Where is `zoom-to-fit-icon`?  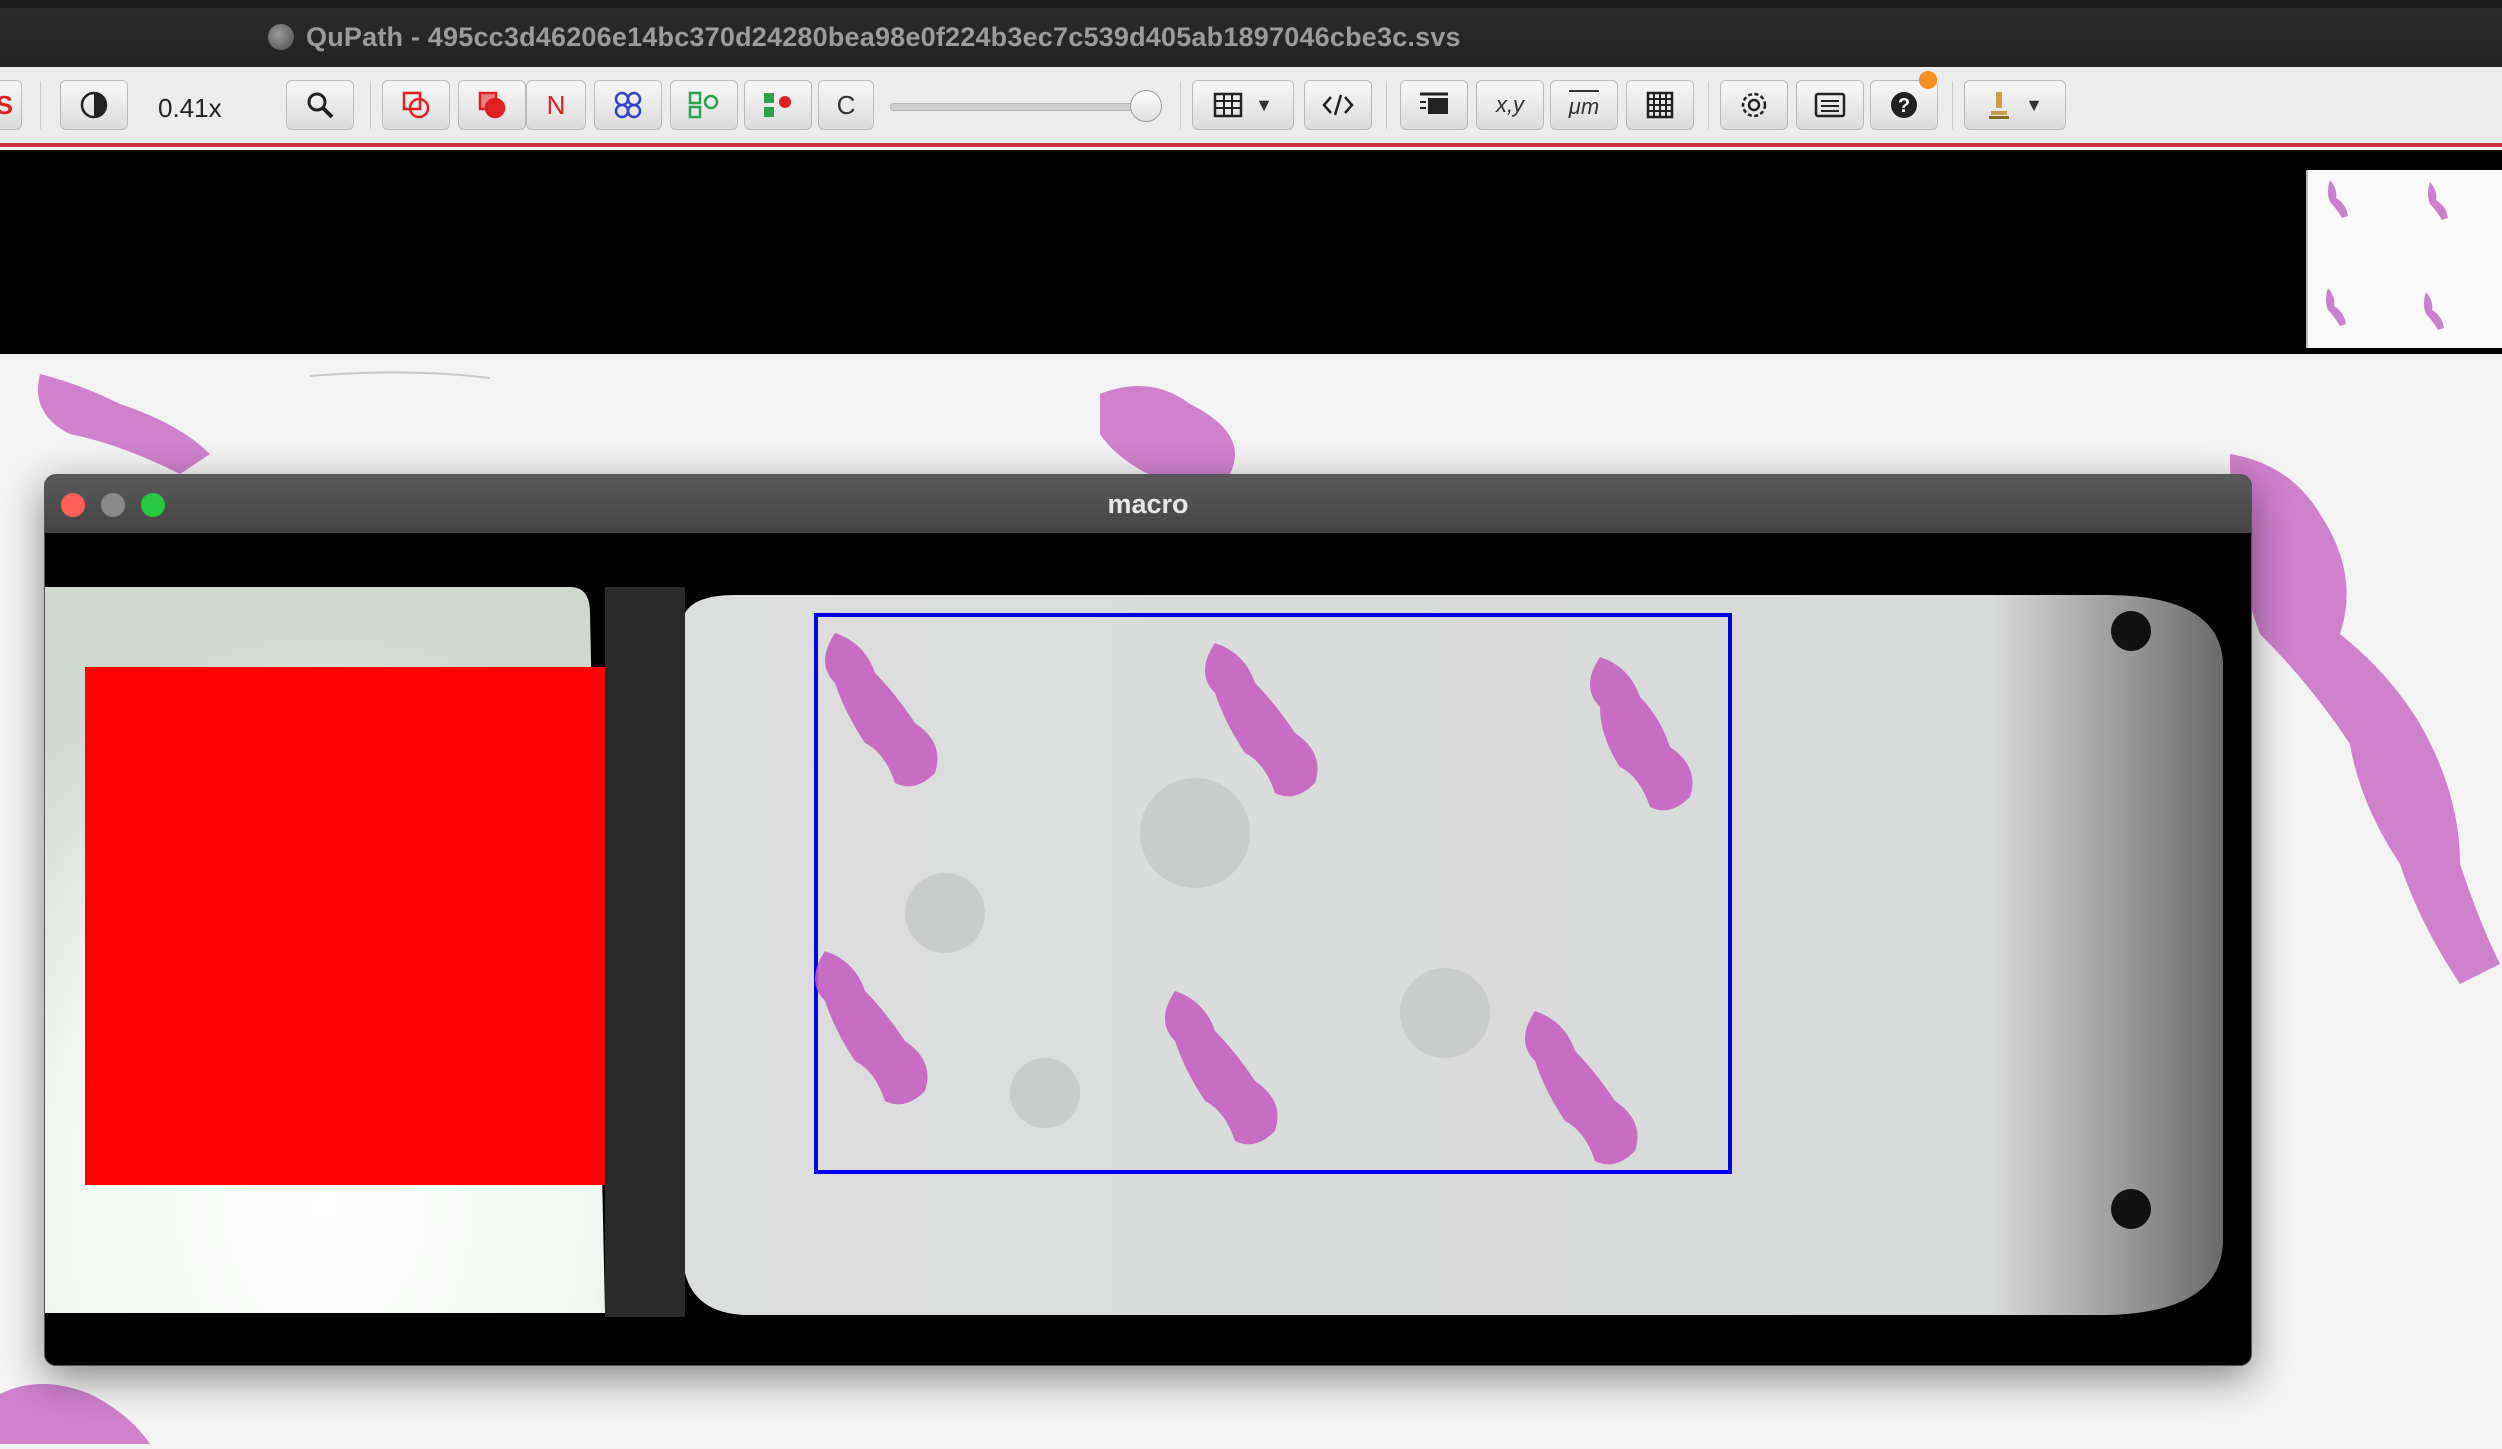
zoom-to-fit-icon is located at coordinates (320, 105).